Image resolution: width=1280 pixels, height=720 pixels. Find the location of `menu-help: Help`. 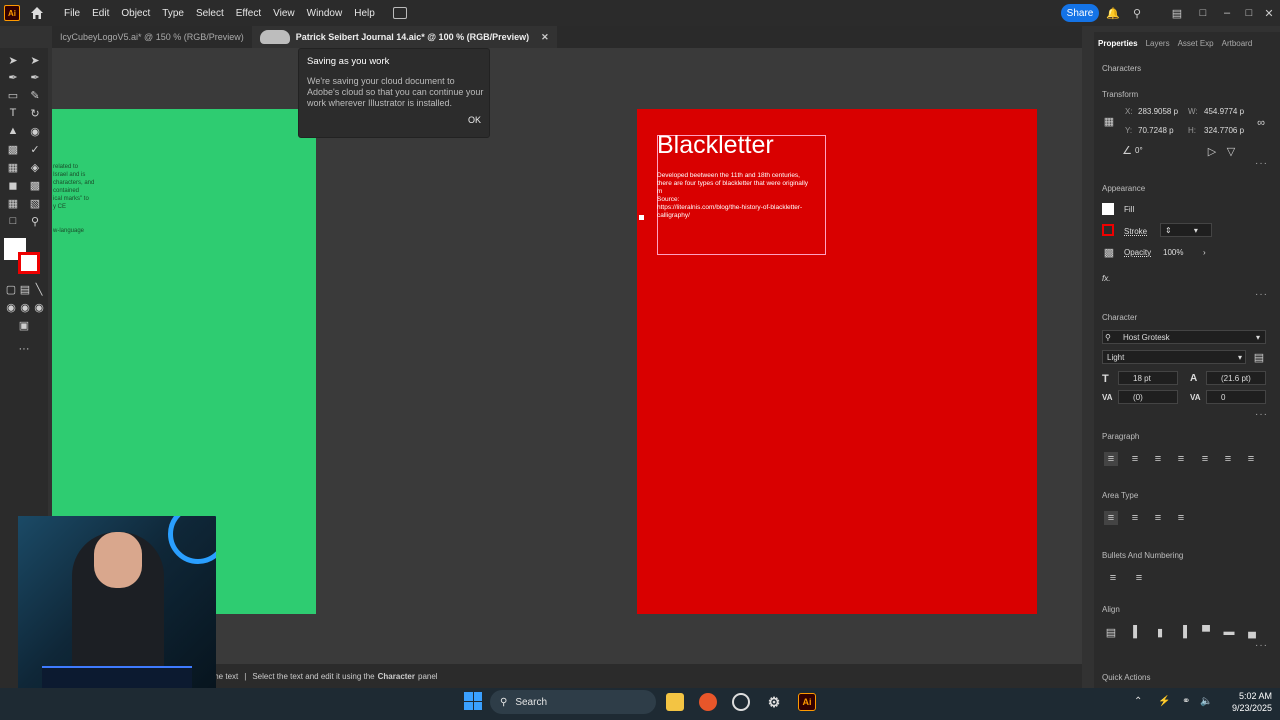

menu-help: Help is located at coordinates (364, 13).